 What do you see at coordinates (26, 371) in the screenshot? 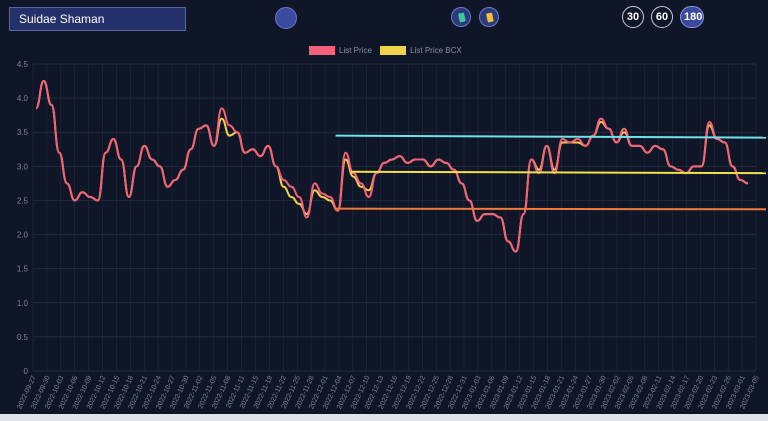
I see `y-tick-label: 0` at bounding box center [26, 371].